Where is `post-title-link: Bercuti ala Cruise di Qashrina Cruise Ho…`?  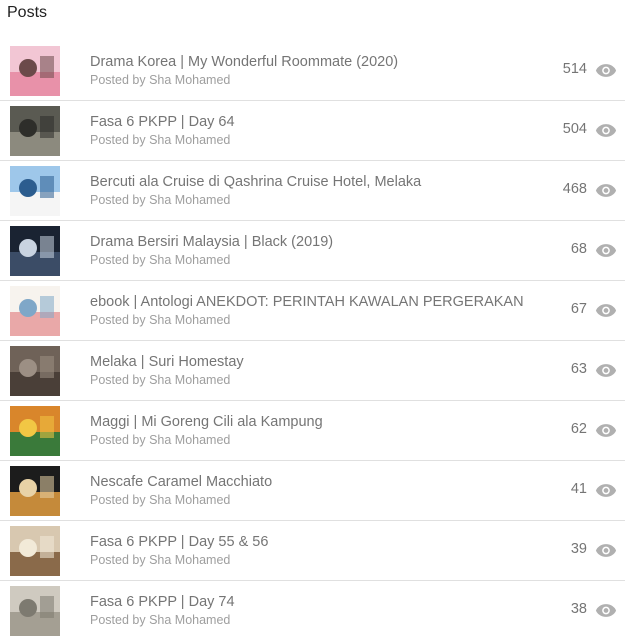
post-title-link: Bercuti ala Cruise di Qashrina Cruise Ho… is located at coordinates (320, 182).